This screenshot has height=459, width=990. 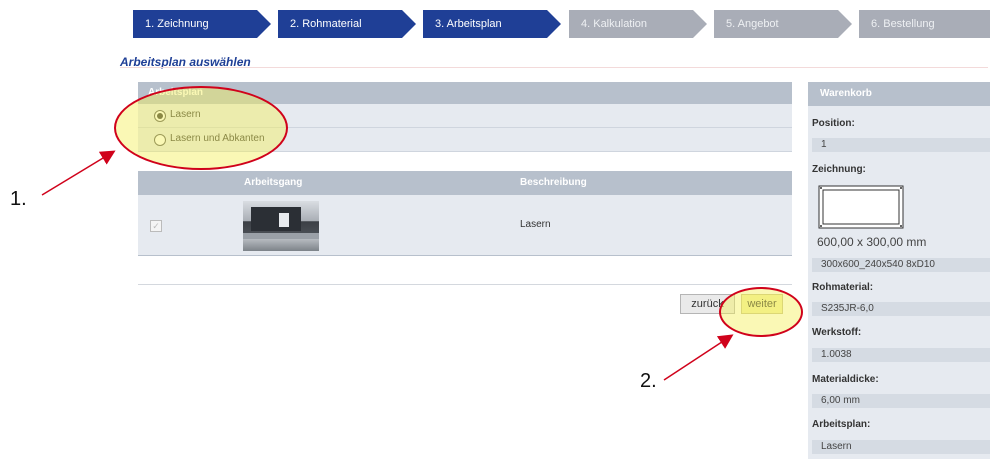 What do you see at coordinates (698, 357) in the screenshot?
I see `arrow-two` at bounding box center [698, 357].